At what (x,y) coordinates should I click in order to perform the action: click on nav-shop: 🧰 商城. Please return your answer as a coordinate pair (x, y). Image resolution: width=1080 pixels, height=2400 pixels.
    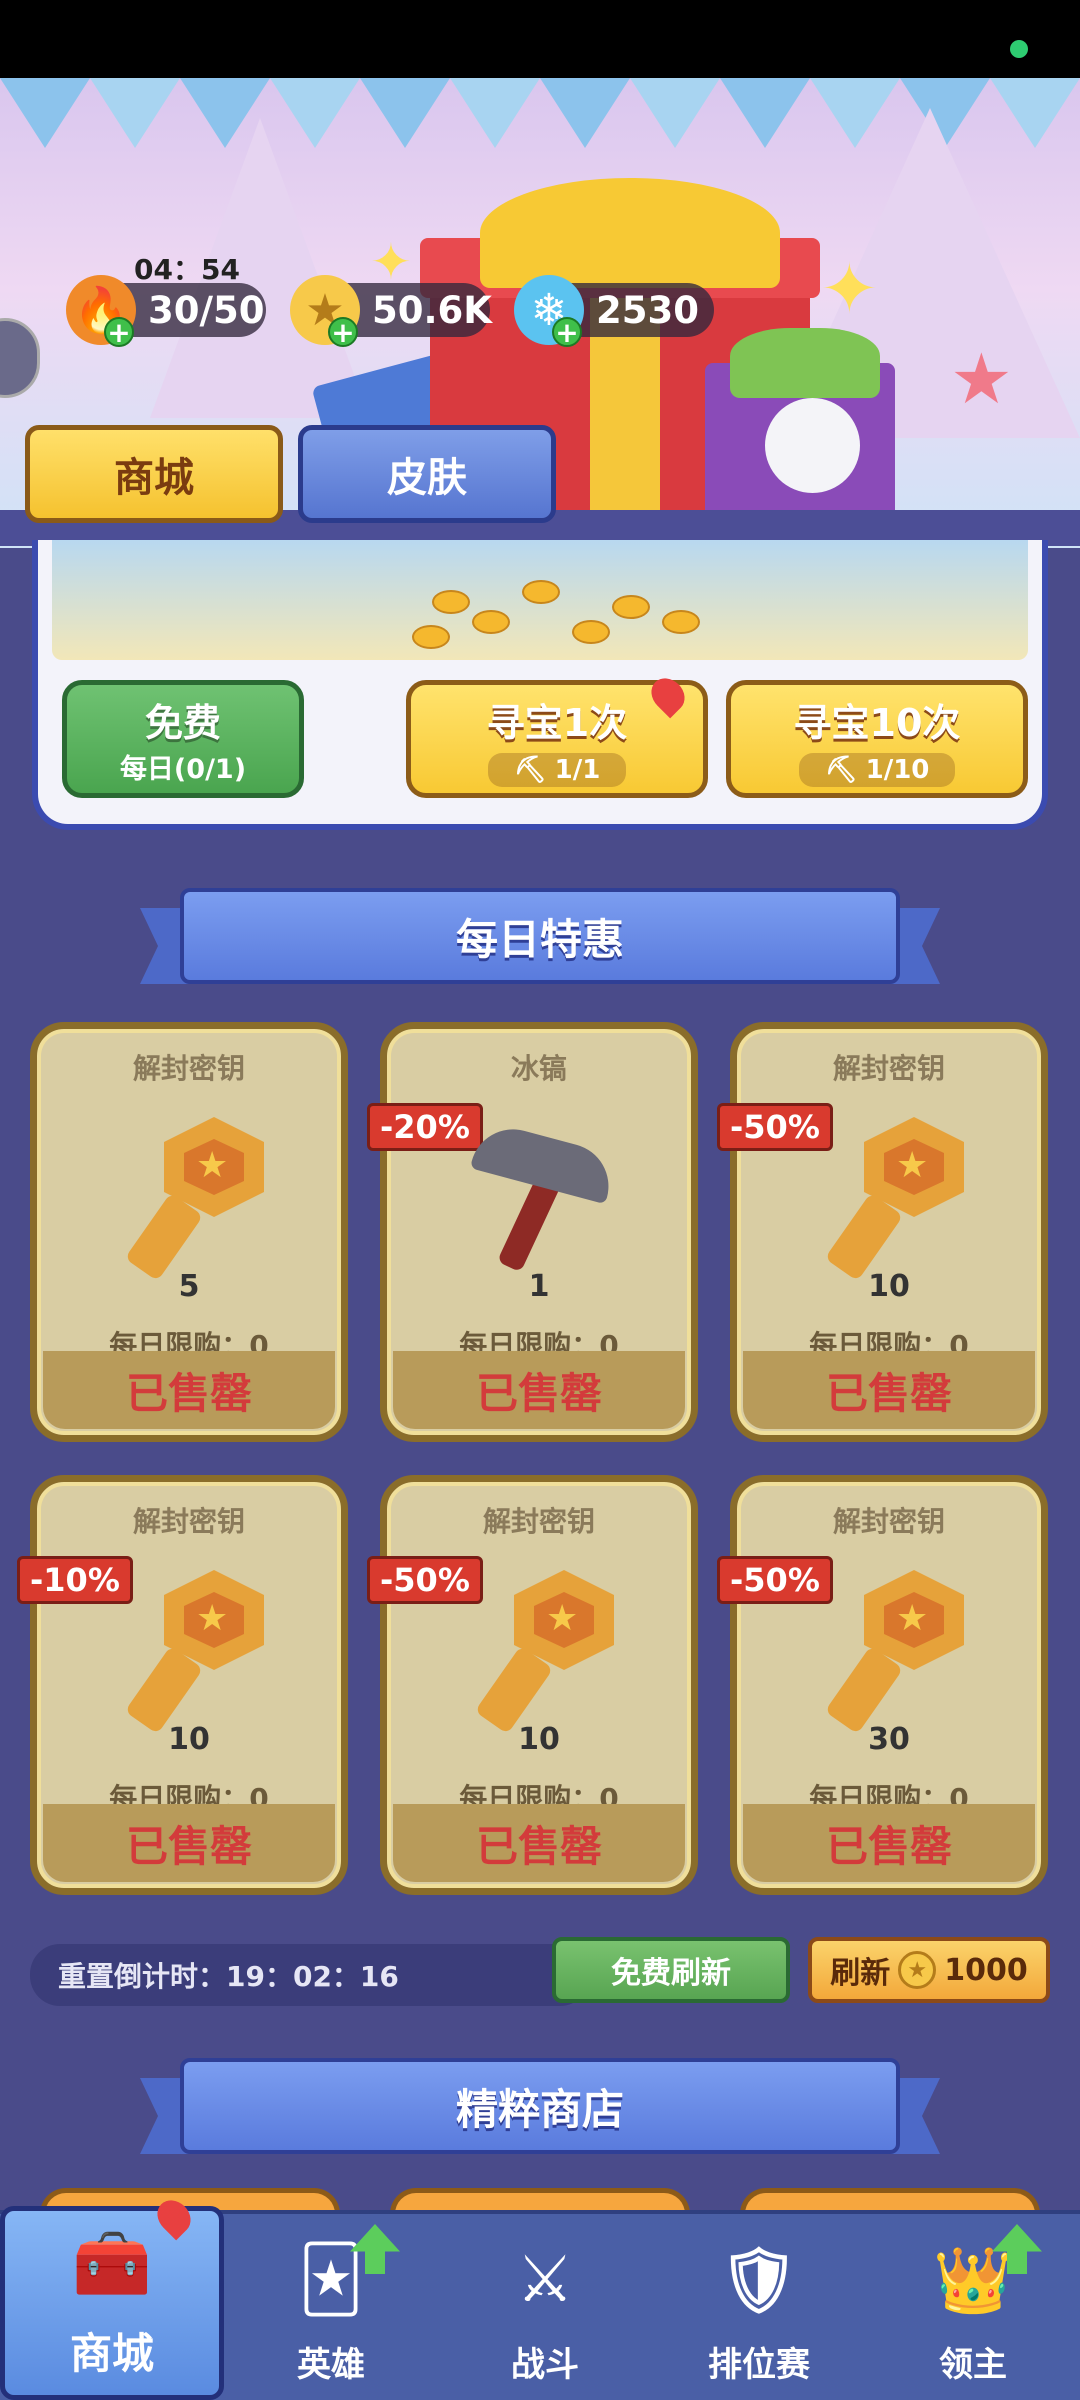
    Looking at the image, I should click on (112, 2296).